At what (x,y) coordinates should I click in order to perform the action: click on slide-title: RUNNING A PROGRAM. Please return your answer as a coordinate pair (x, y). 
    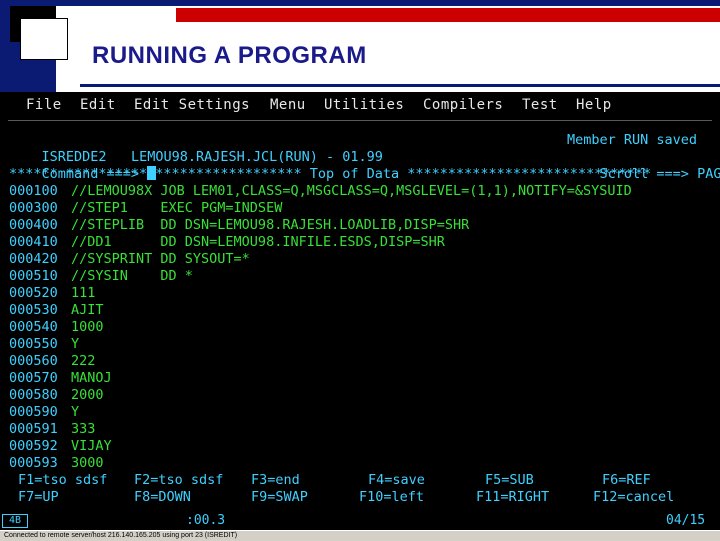
    Looking at the image, I should click on (229, 55).